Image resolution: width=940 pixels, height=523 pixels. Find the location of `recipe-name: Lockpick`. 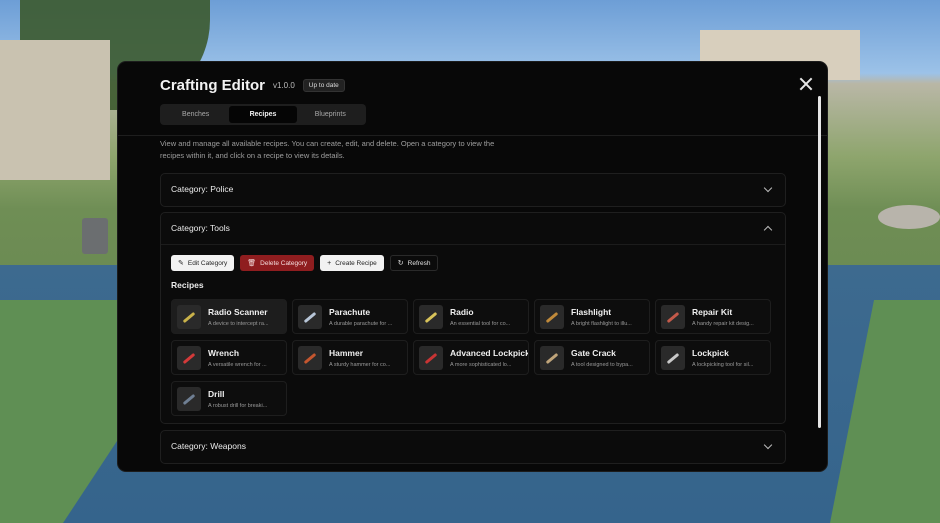

recipe-name: Lockpick is located at coordinates (710, 353).